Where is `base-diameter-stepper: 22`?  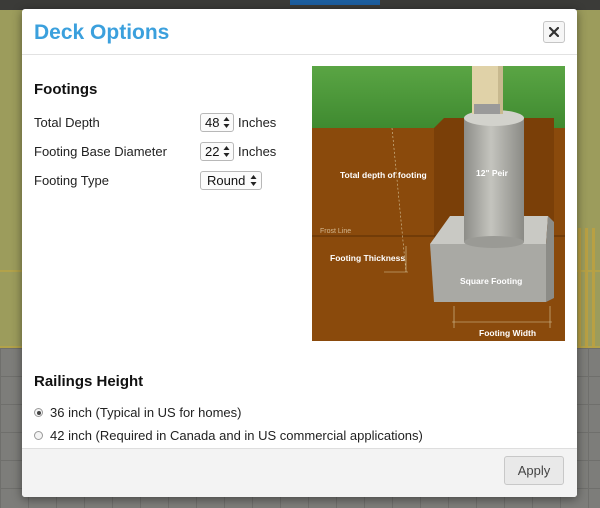 base-diameter-stepper: 22 is located at coordinates (217, 151).